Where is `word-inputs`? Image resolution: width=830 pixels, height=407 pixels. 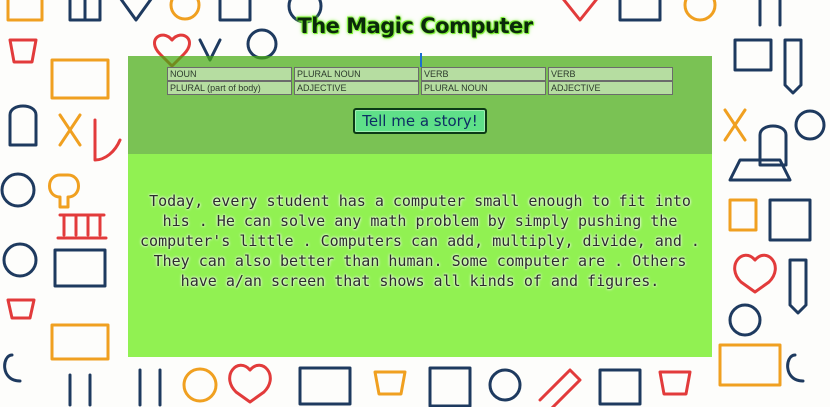
word-inputs is located at coordinates (421, 81).